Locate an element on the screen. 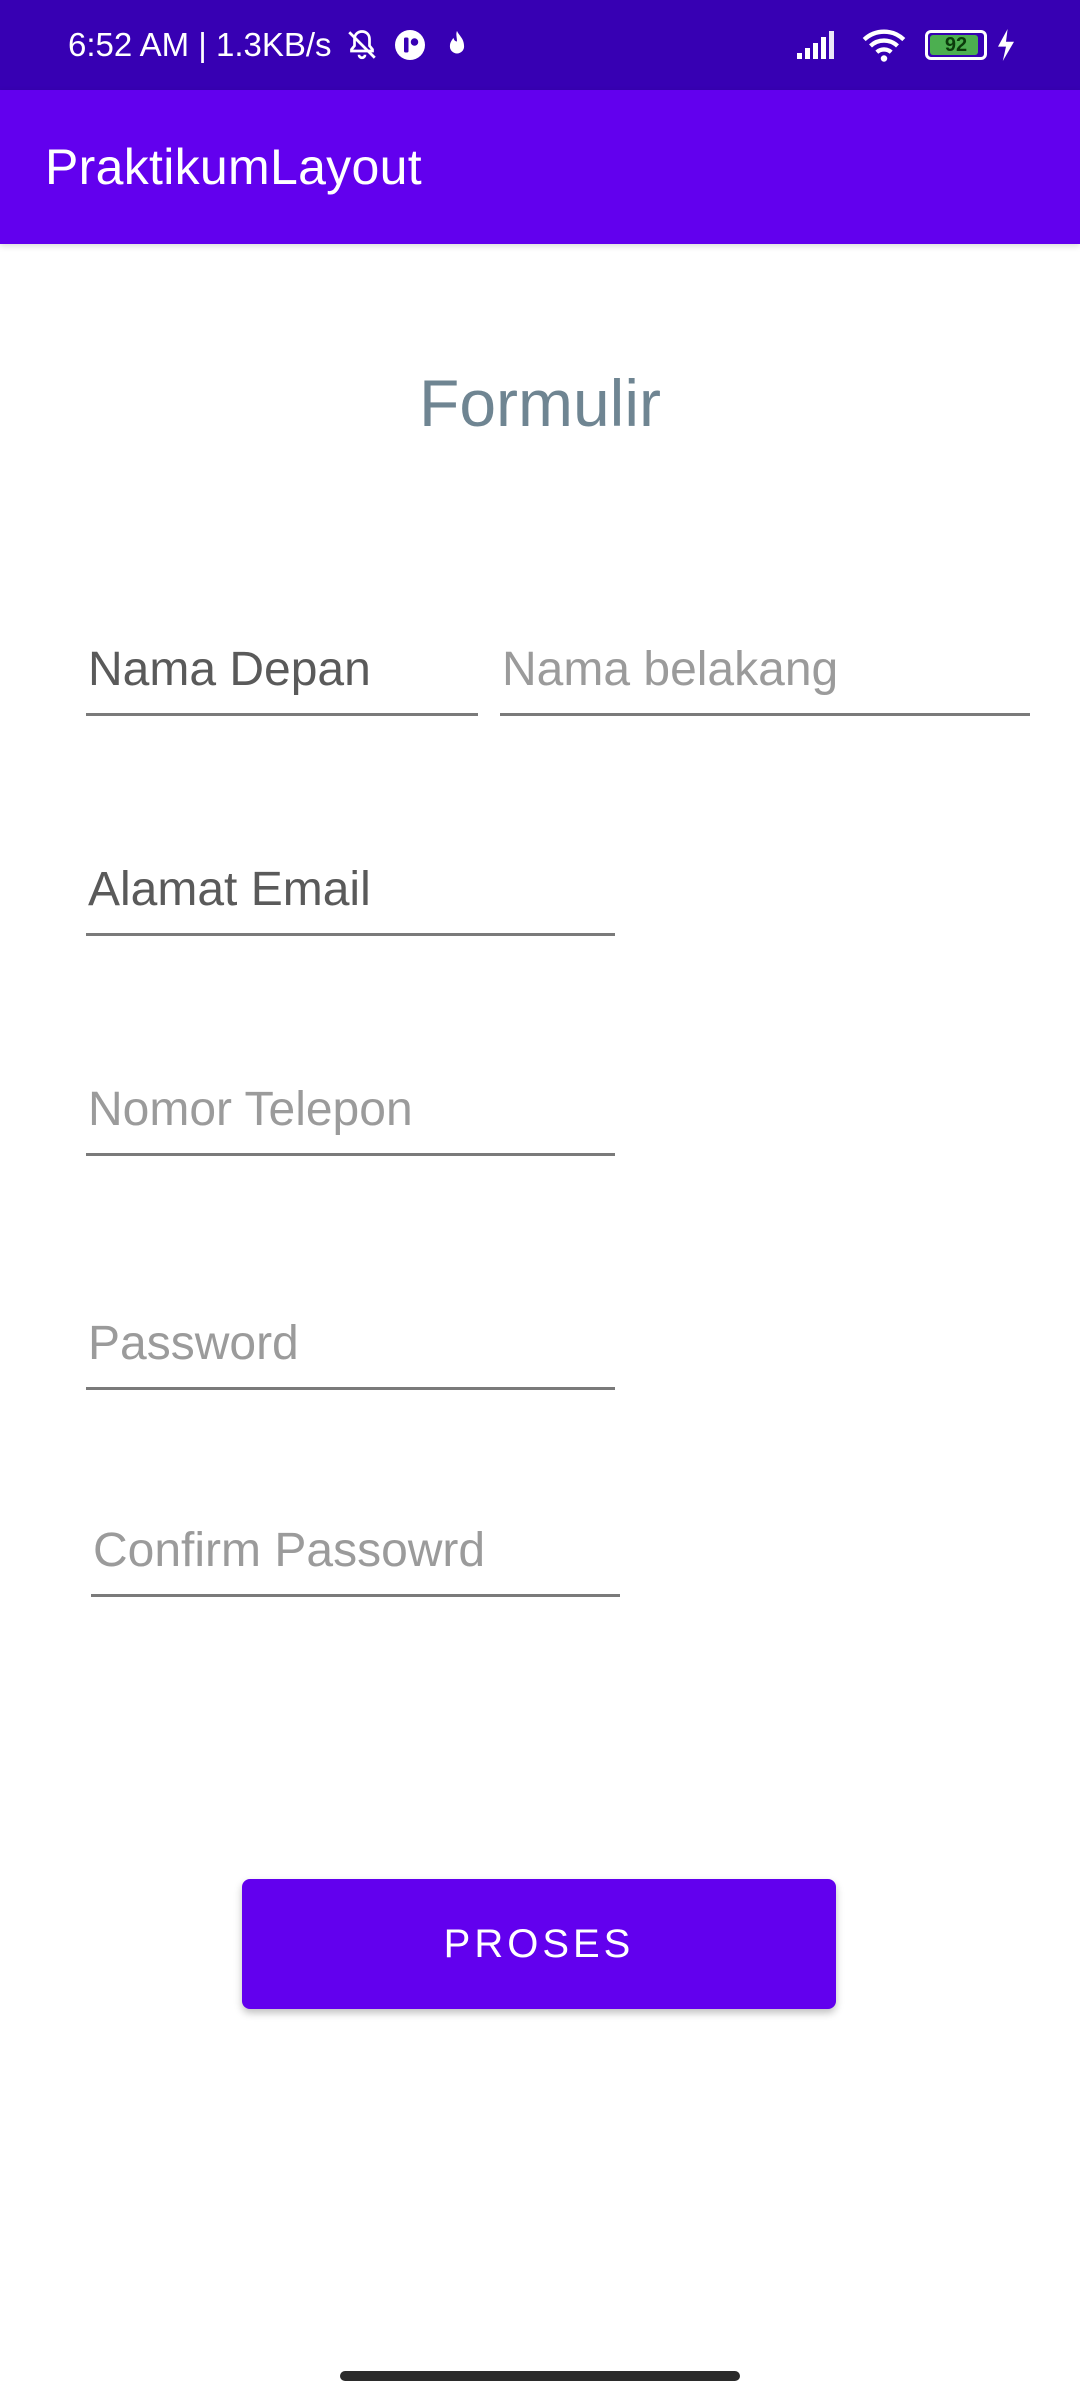 The width and height of the screenshot is (1080, 2400). confirm-password-field is located at coordinates (355, 1559).